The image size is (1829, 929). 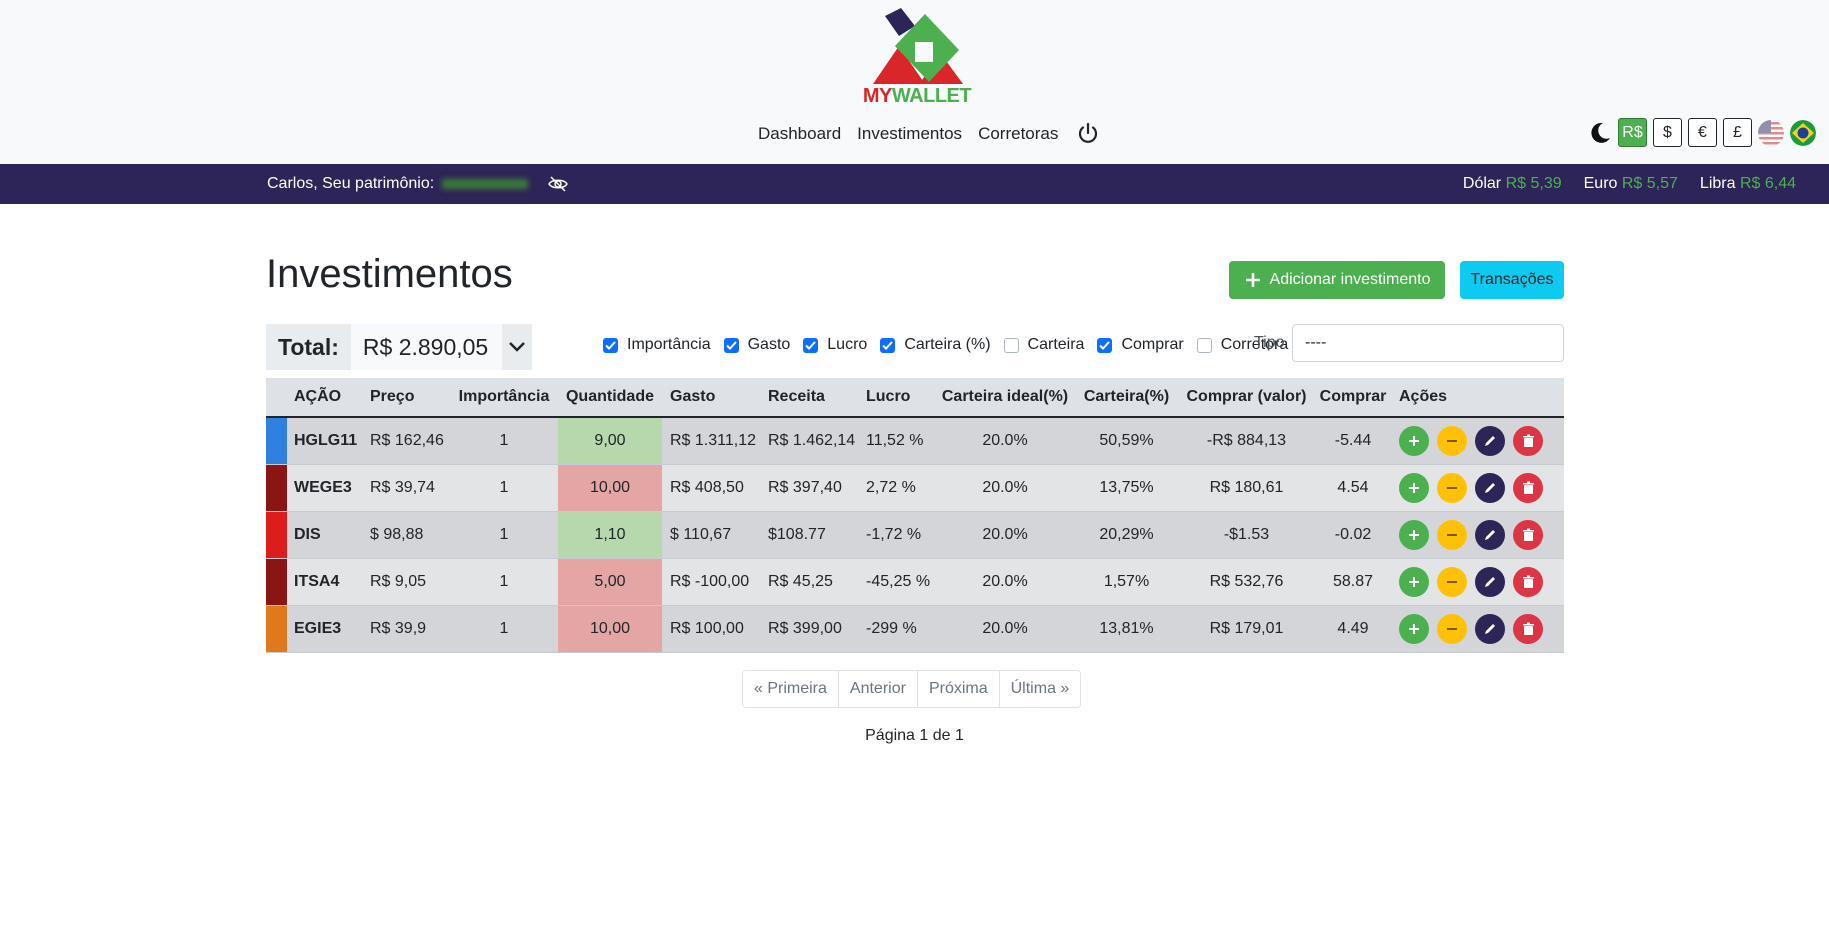 I want to click on currency-usd-button: $, so click(x=1667, y=132).